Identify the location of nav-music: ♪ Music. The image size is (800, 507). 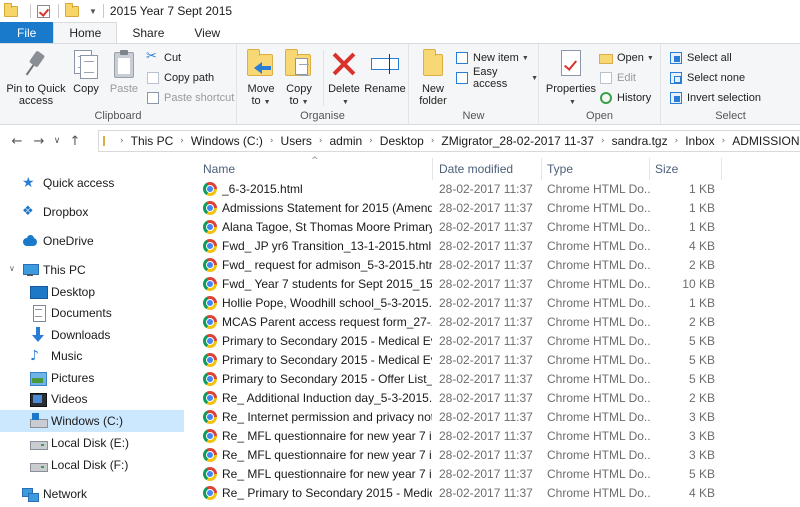
(56, 356).